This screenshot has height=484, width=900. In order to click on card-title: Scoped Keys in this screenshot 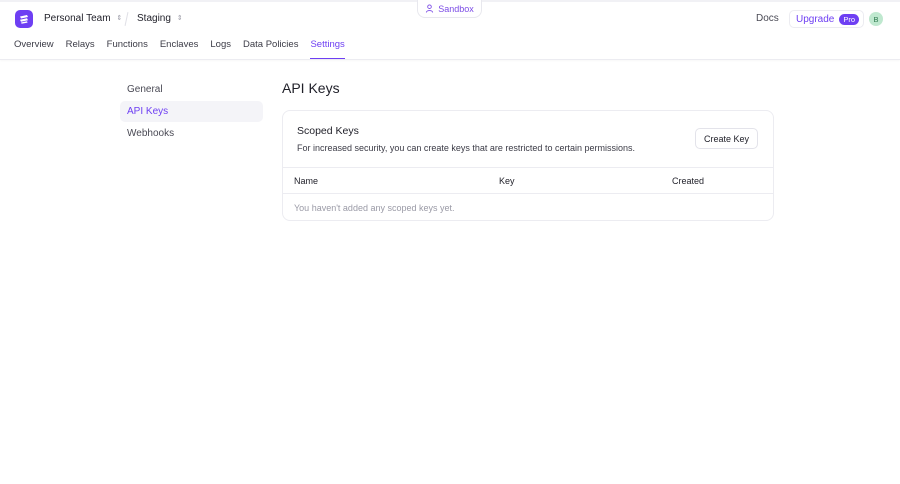, I will do `click(328, 131)`.